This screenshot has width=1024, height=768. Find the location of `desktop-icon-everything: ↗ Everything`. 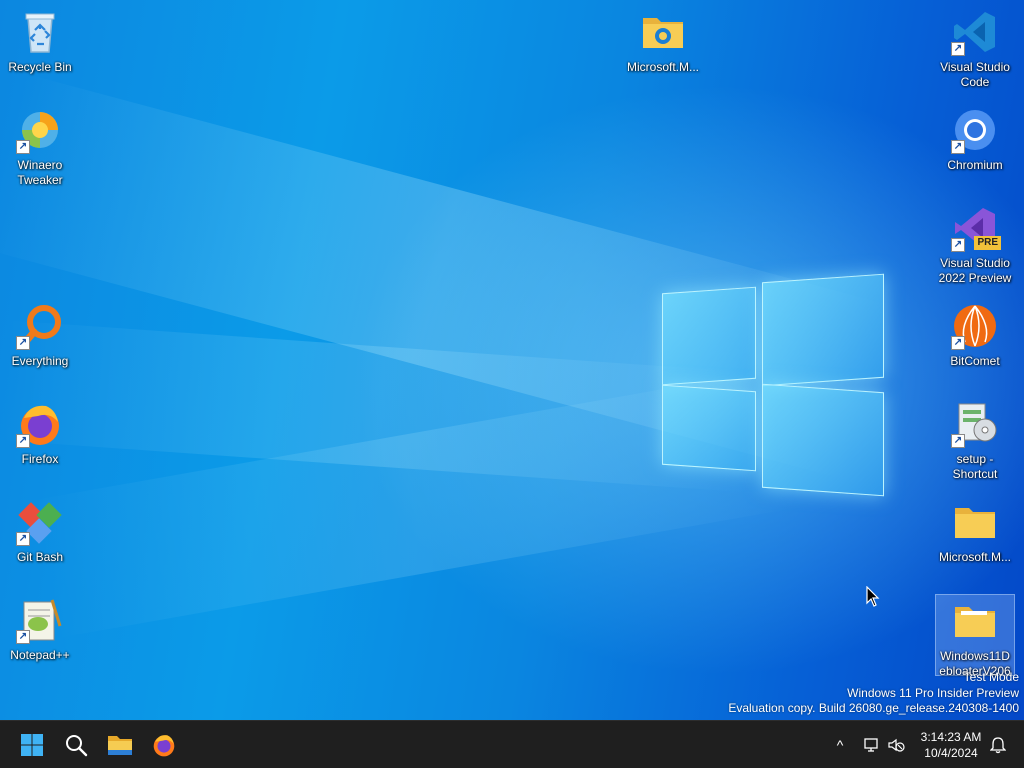

desktop-icon-everything: ↗ Everything is located at coordinates (40, 334).